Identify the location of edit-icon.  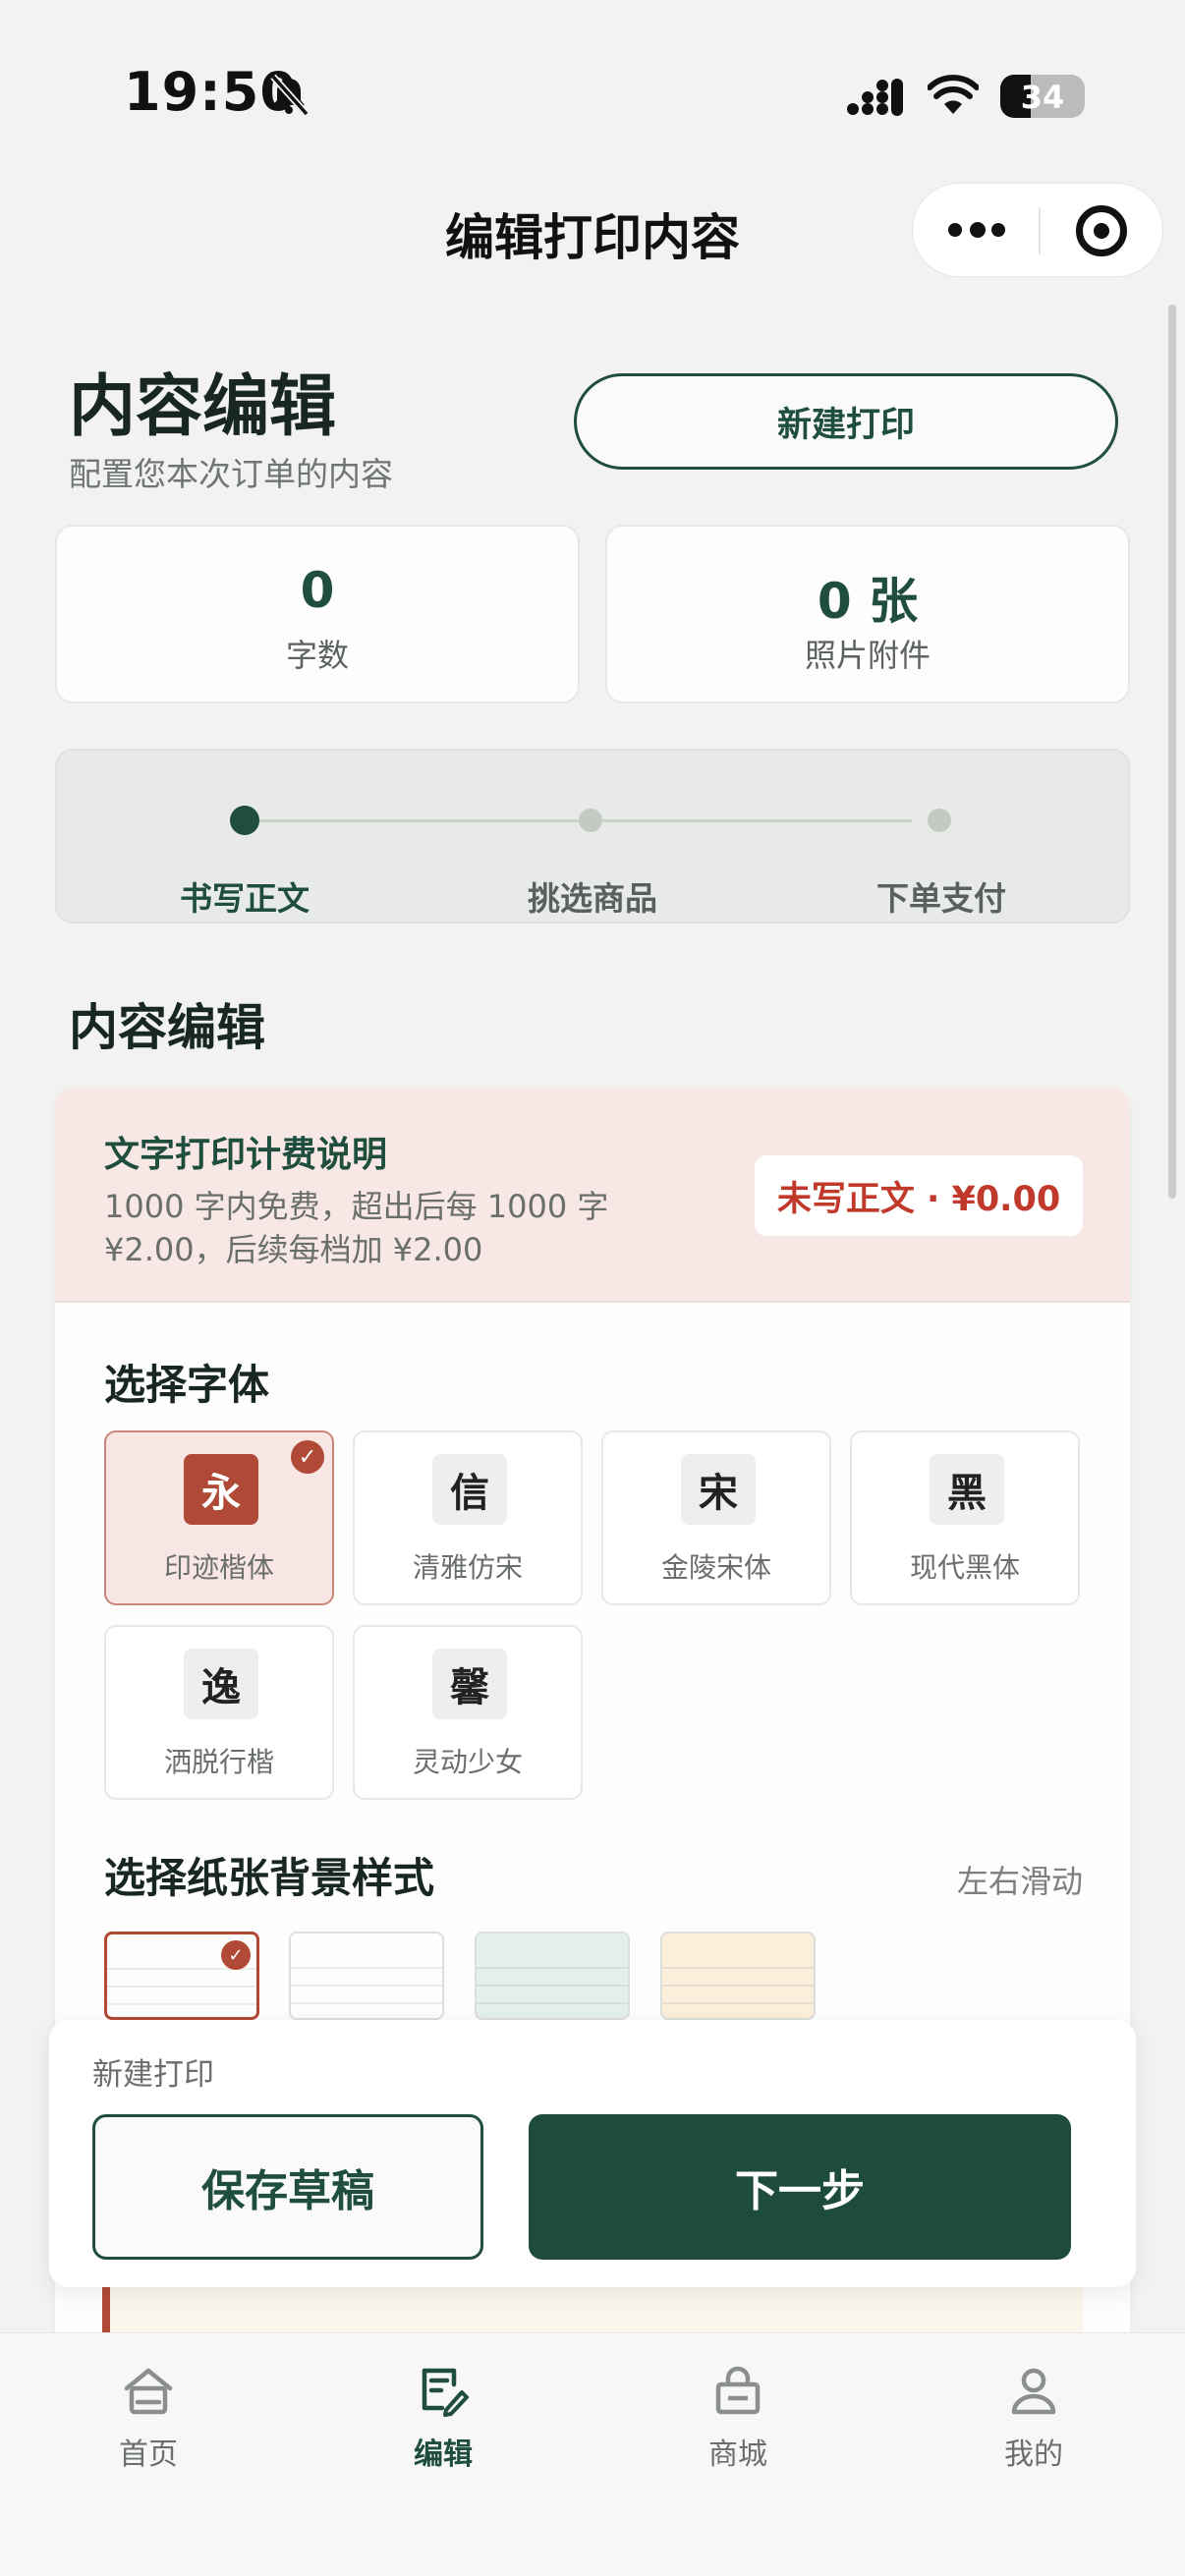
(446, 2392).